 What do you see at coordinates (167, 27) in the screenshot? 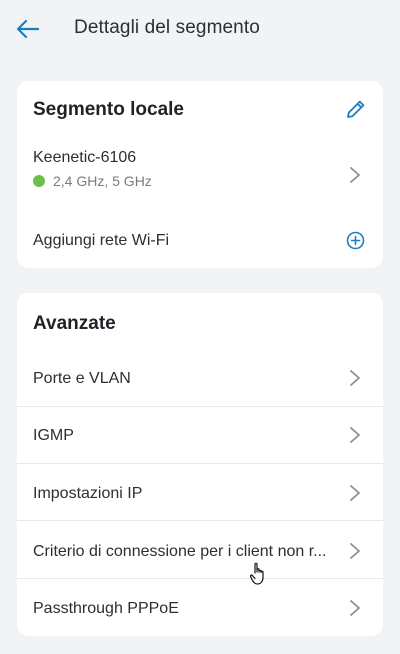
I see `page-title: Dettagli del segmento` at bounding box center [167, 27].